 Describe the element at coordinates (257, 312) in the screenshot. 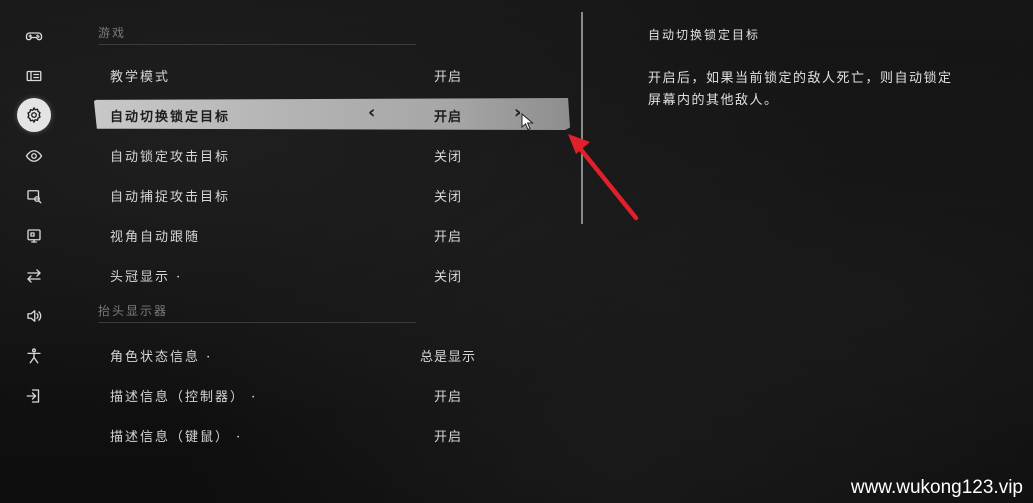

I see `section-header-hud: 抬头显示器` at that location.